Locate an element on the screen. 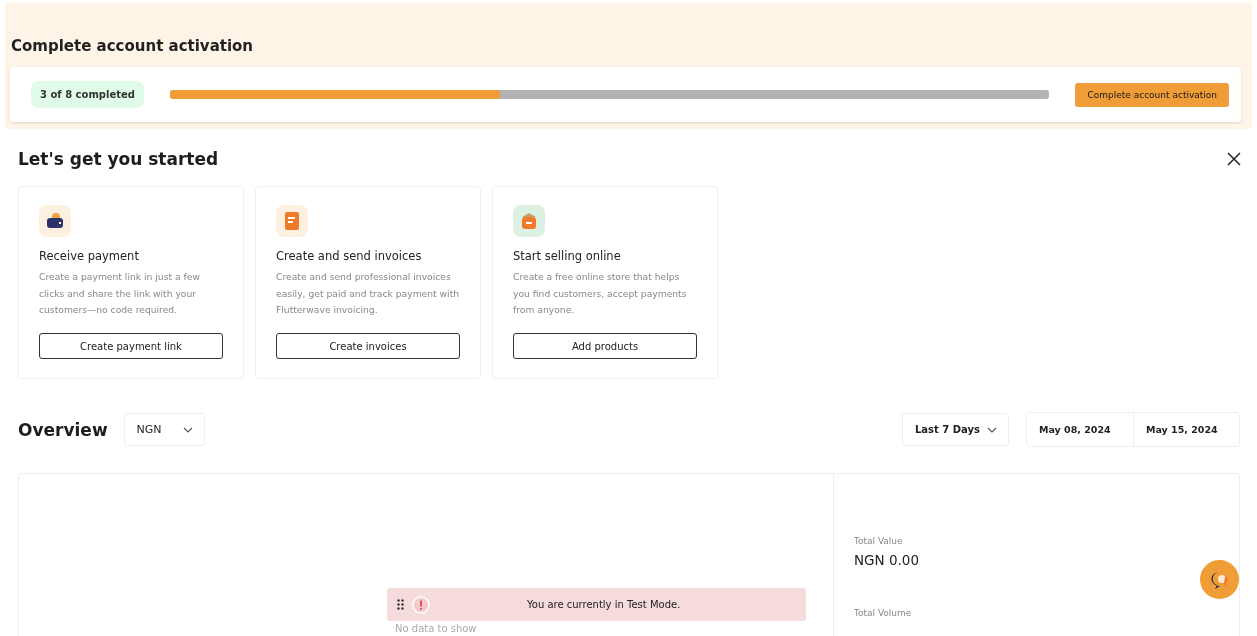  card-title: Receive payment is located at coordinates (89, 256).